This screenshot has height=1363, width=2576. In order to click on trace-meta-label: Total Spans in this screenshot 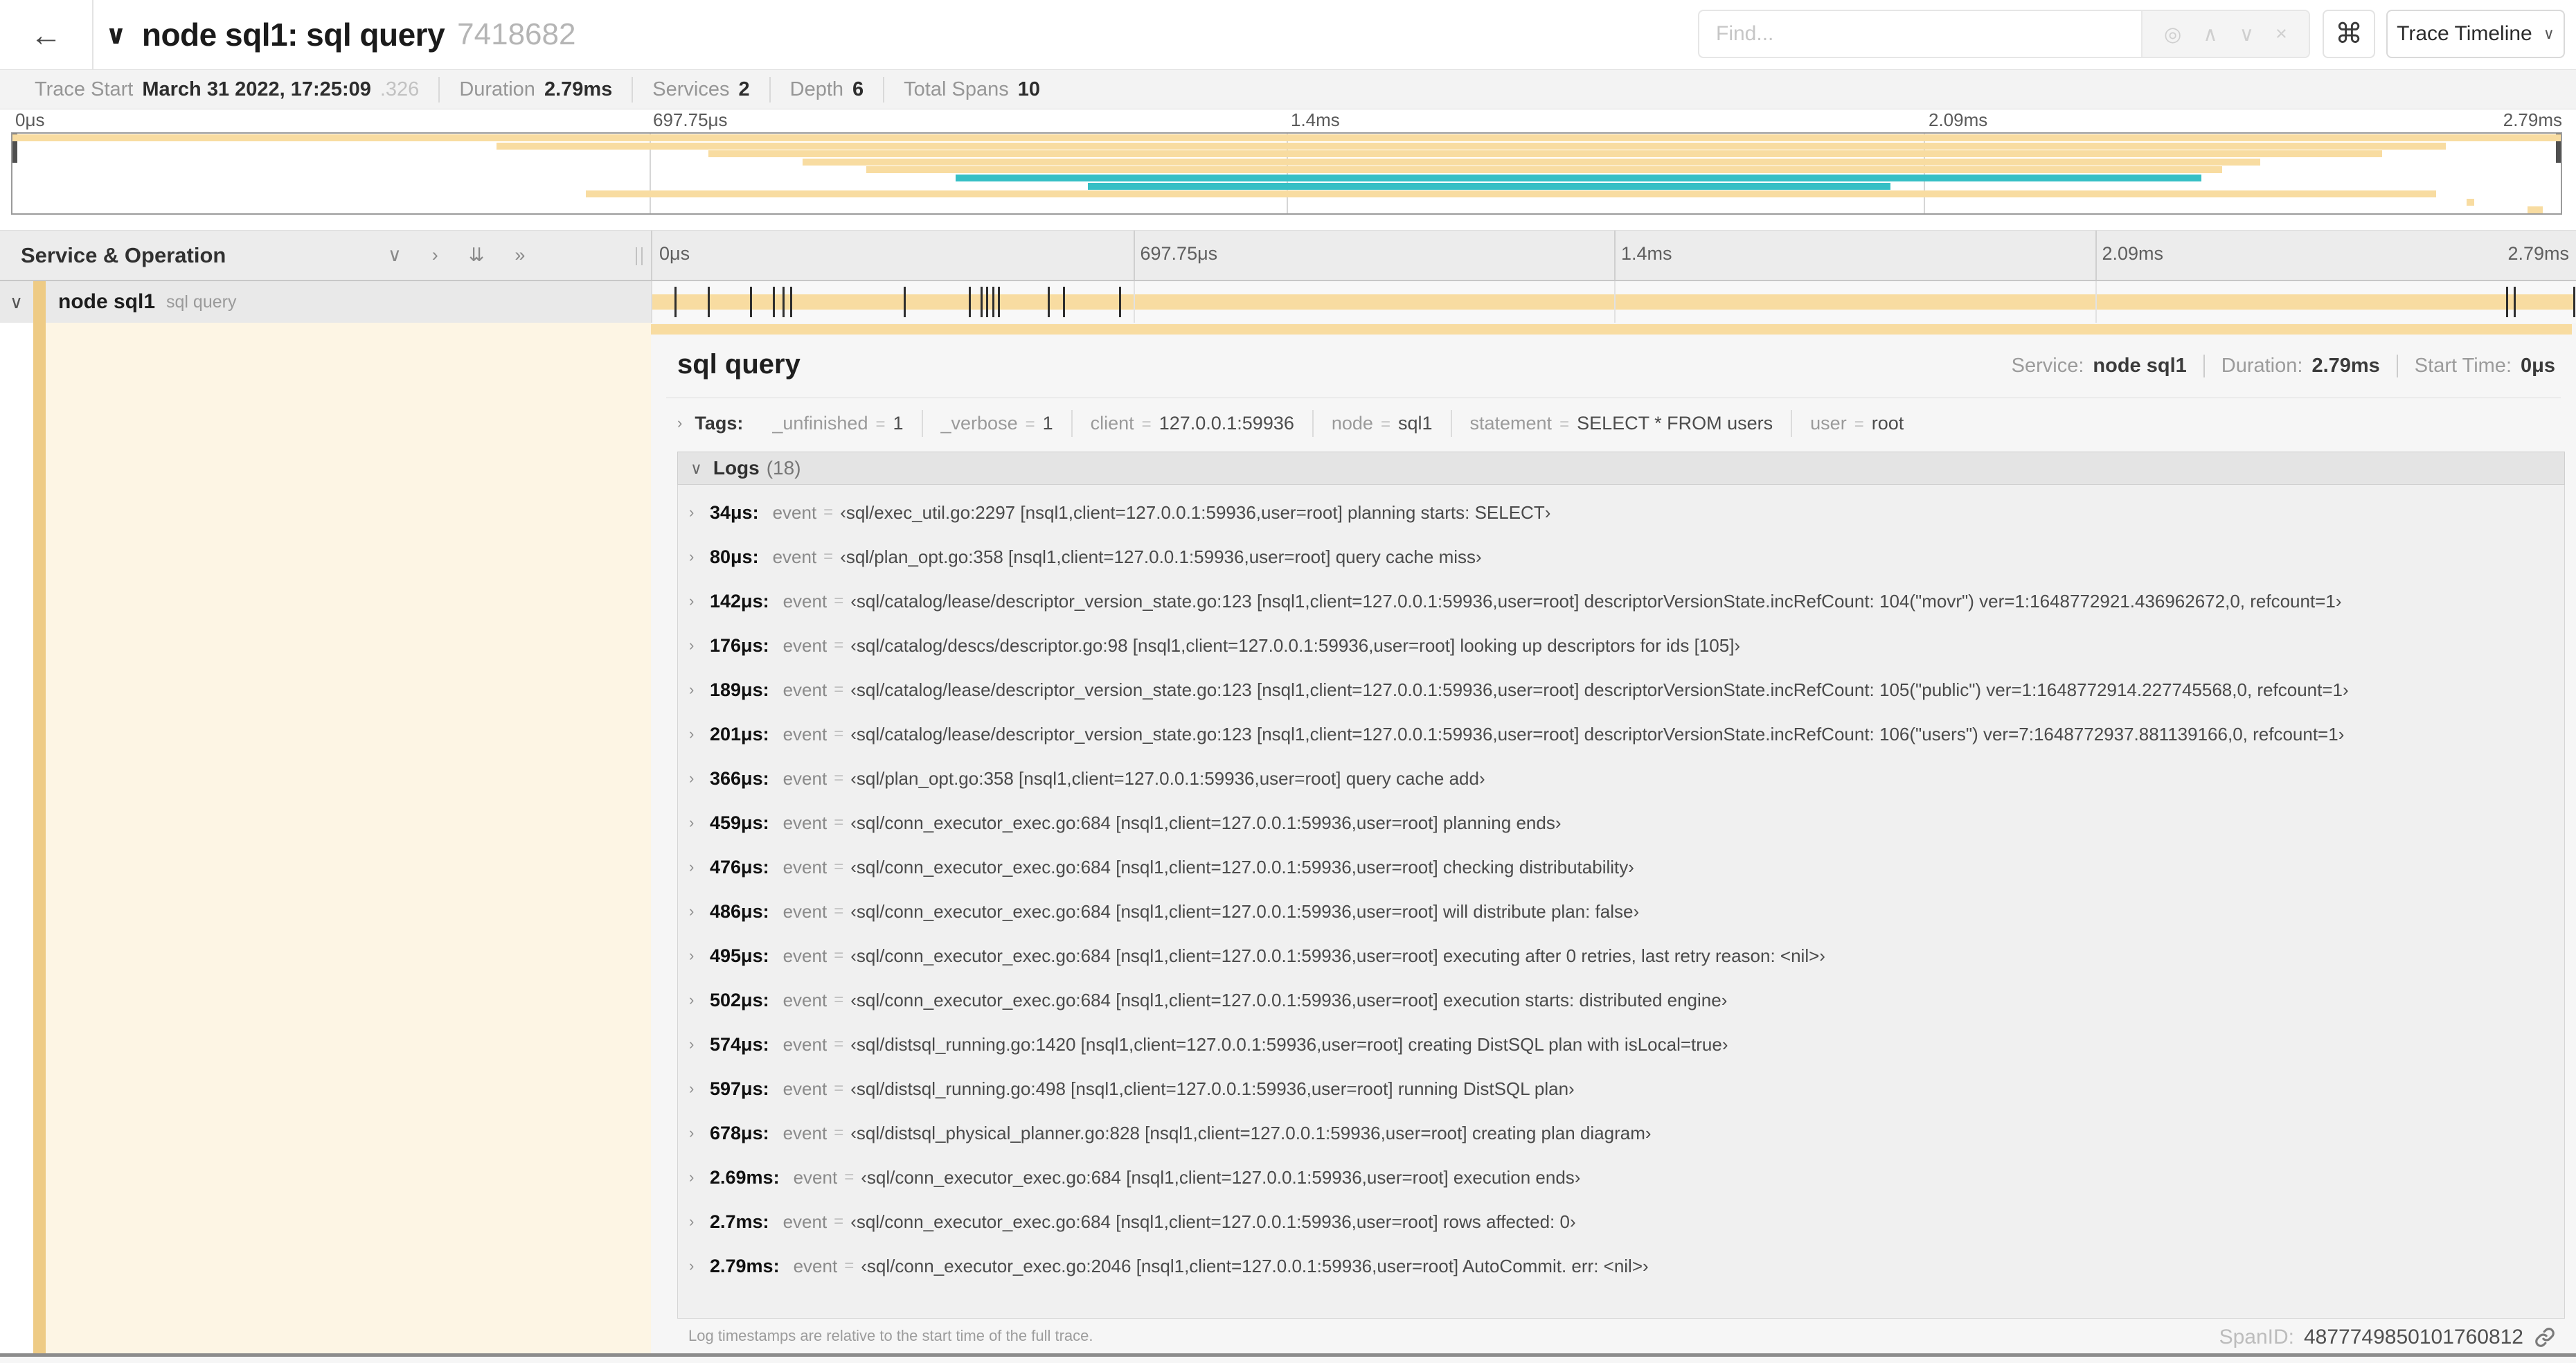, I will do `click(956, 89)`.